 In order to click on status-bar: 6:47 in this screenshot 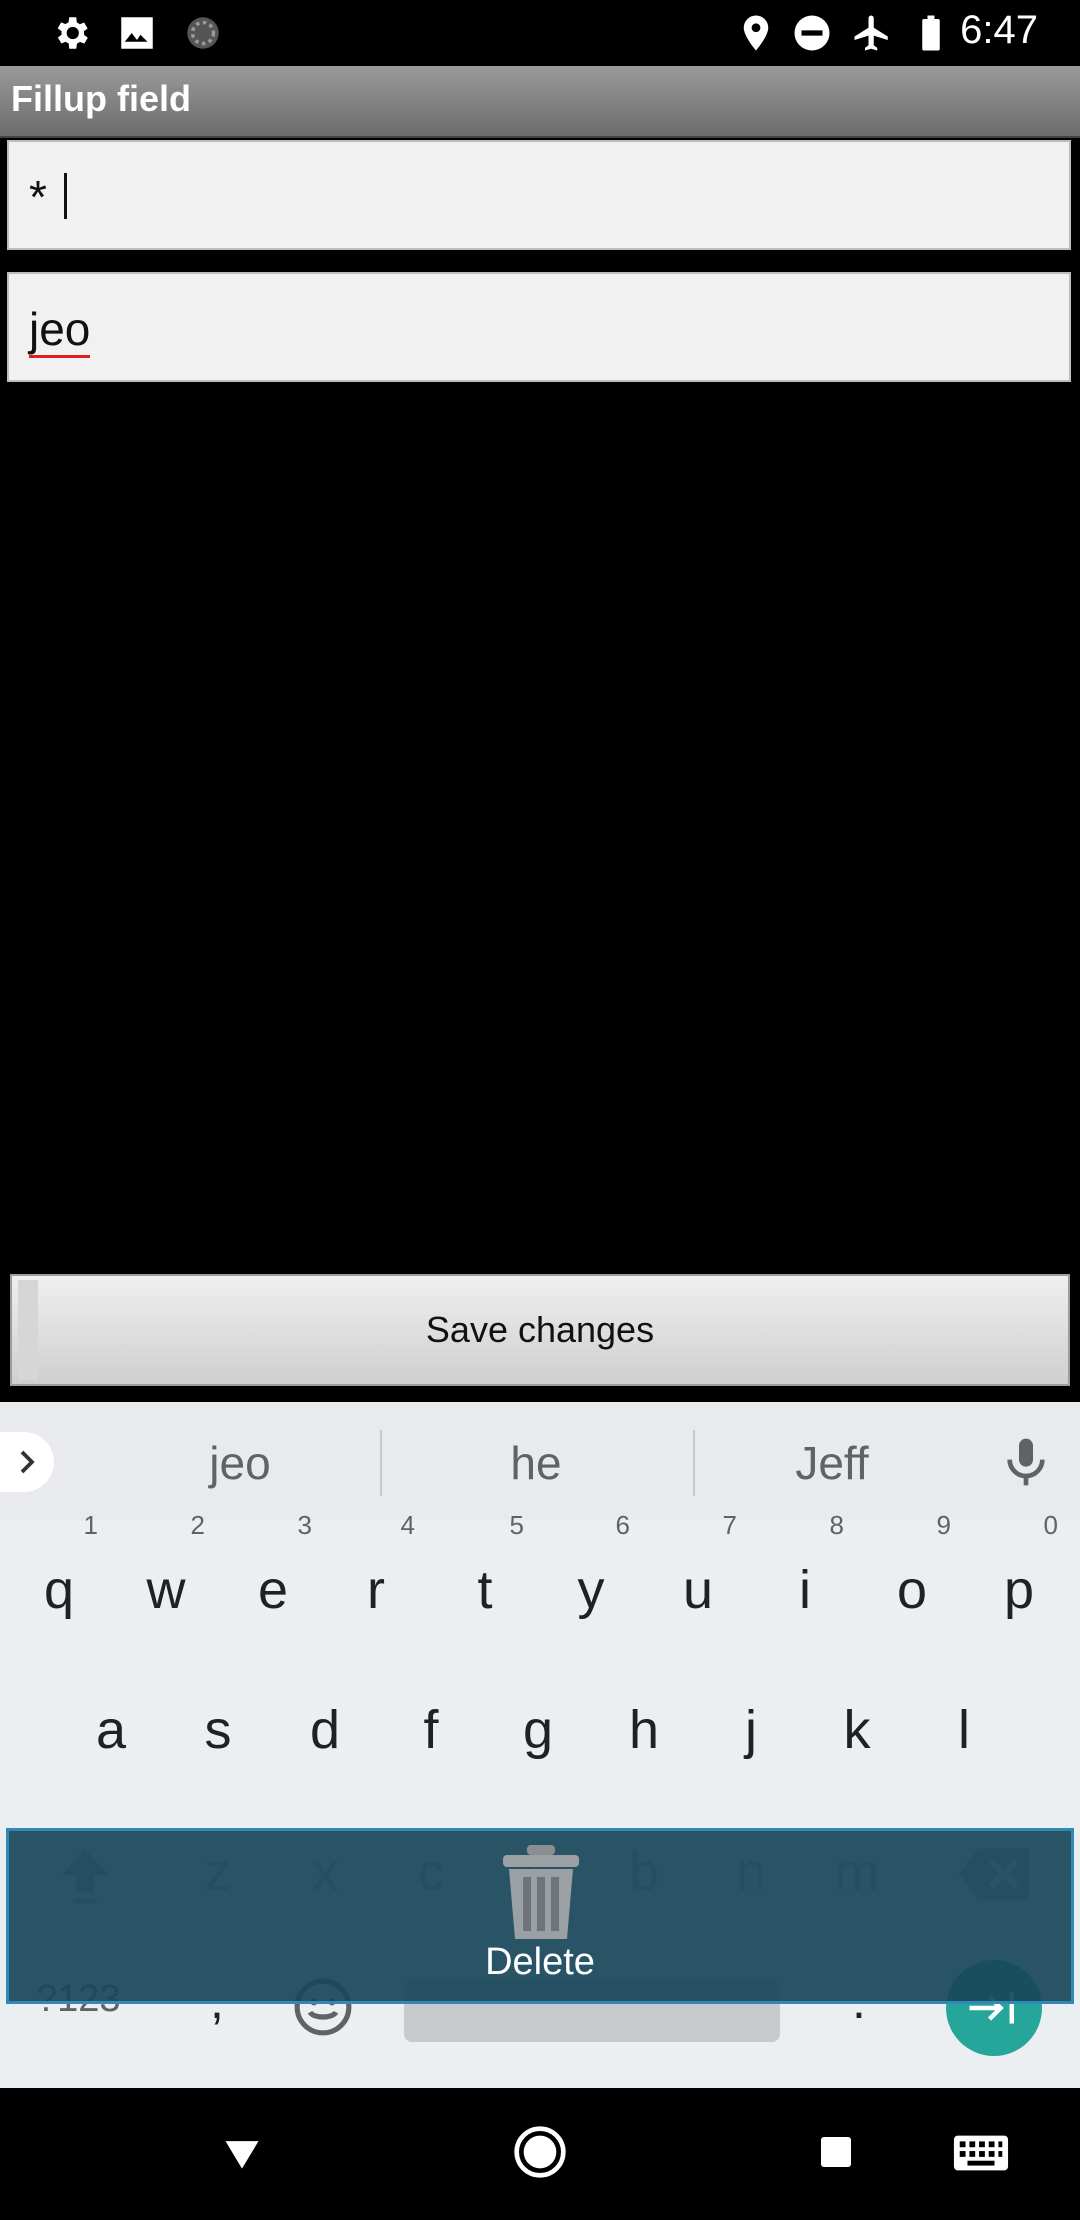, I will do `click(540, 33)`.